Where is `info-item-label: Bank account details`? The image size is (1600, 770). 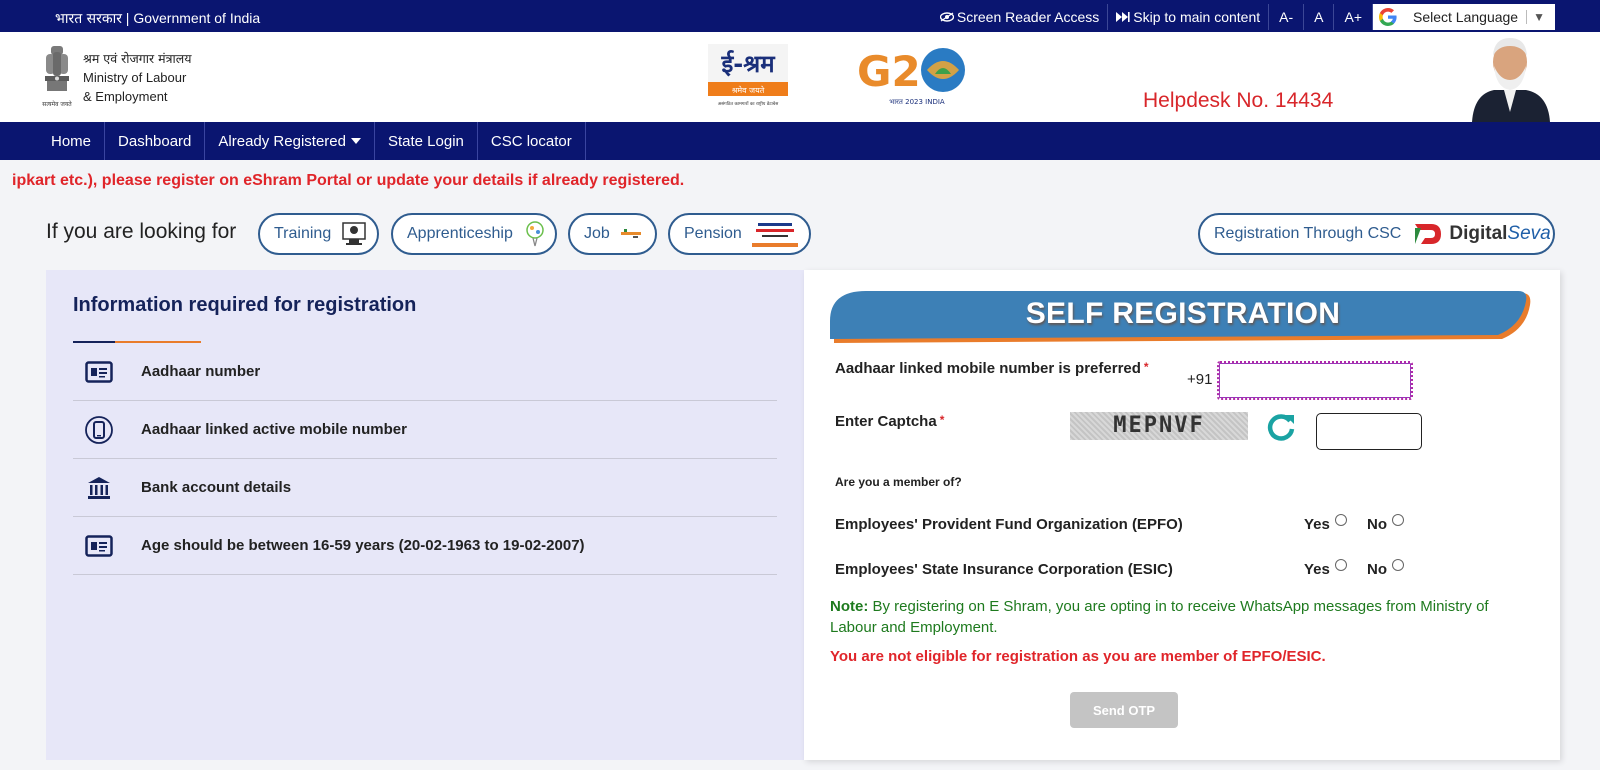 info-item-label: Bank account details is located at coordinates (216, 487).